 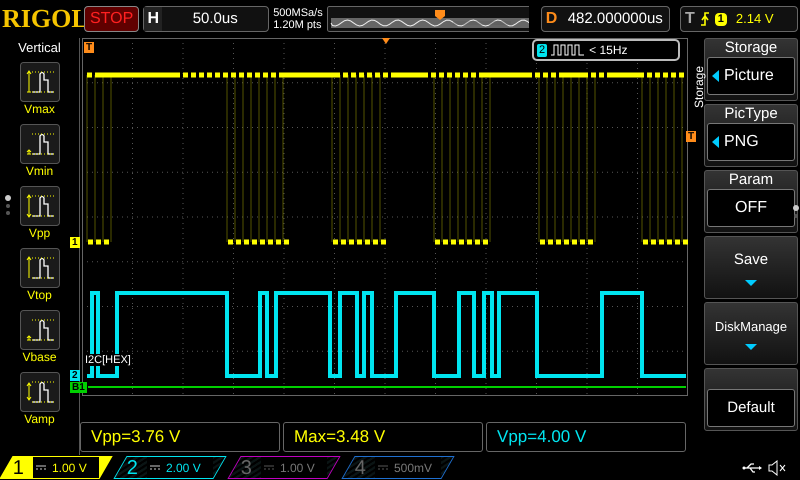 I want to click on menu-button: DiskManage, so click(x=751, y=333).